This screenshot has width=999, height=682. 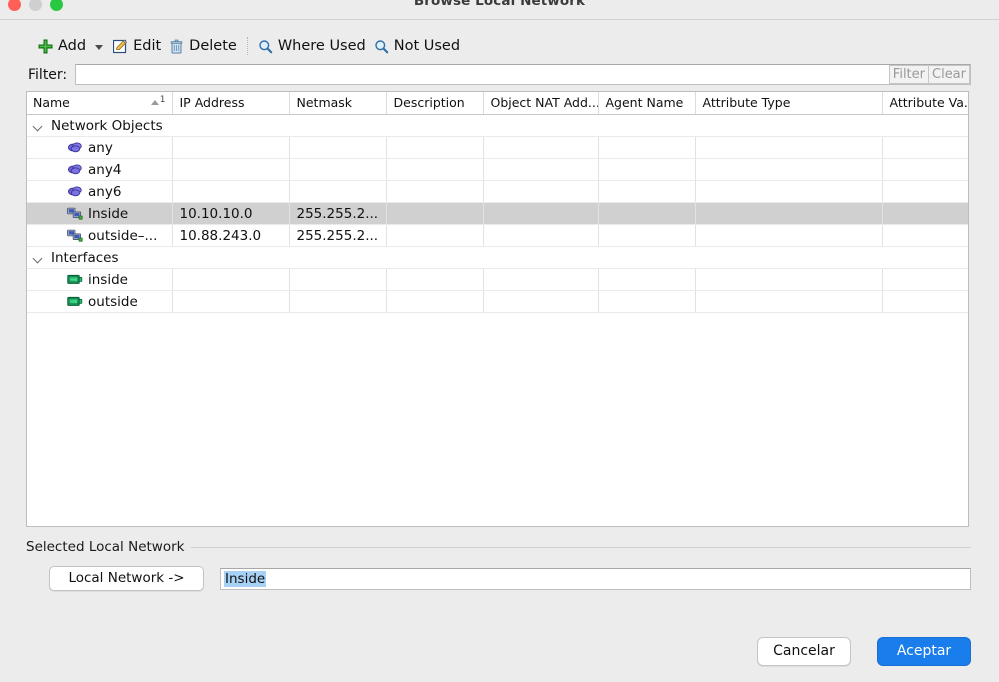 I want to click on table-row: any4, so click(x=497, y=169).